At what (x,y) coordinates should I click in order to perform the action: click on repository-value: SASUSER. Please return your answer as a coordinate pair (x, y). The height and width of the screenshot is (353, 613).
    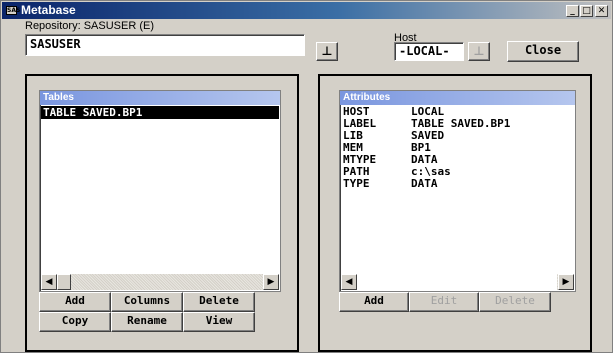
    Looking at the image, I should click on (55, 44).